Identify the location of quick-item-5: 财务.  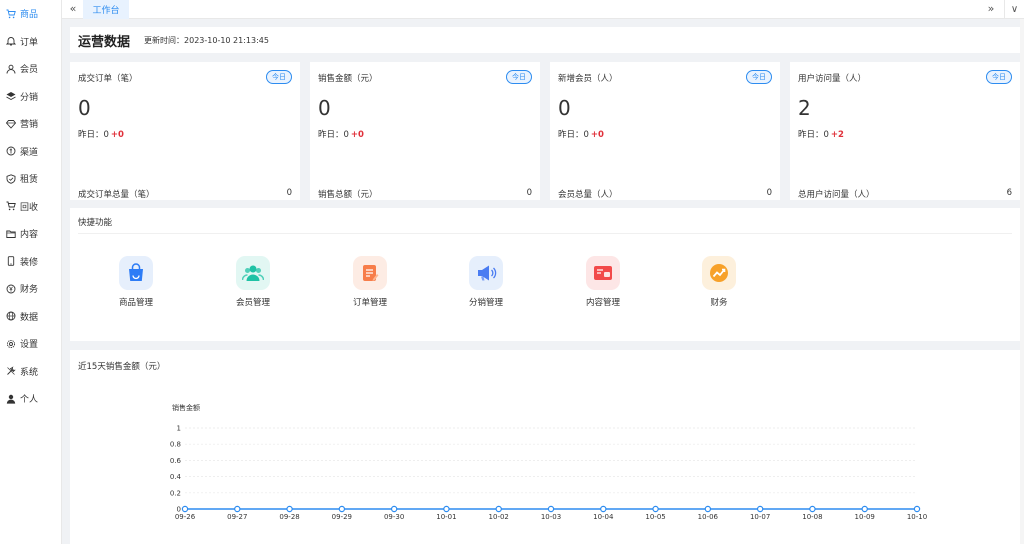
(719, 282).